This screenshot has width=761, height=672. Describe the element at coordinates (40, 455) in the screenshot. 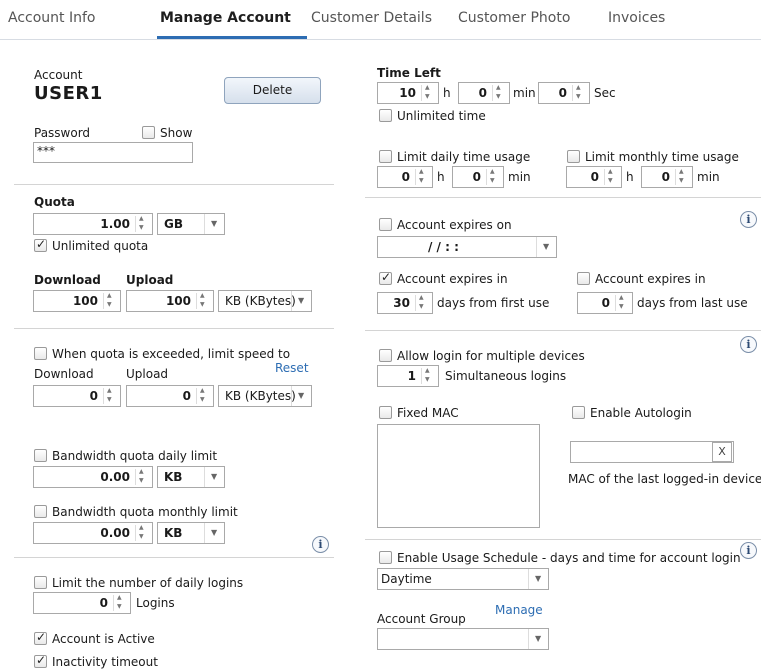

I see `bandwidth-daily-checkbox` at that location.